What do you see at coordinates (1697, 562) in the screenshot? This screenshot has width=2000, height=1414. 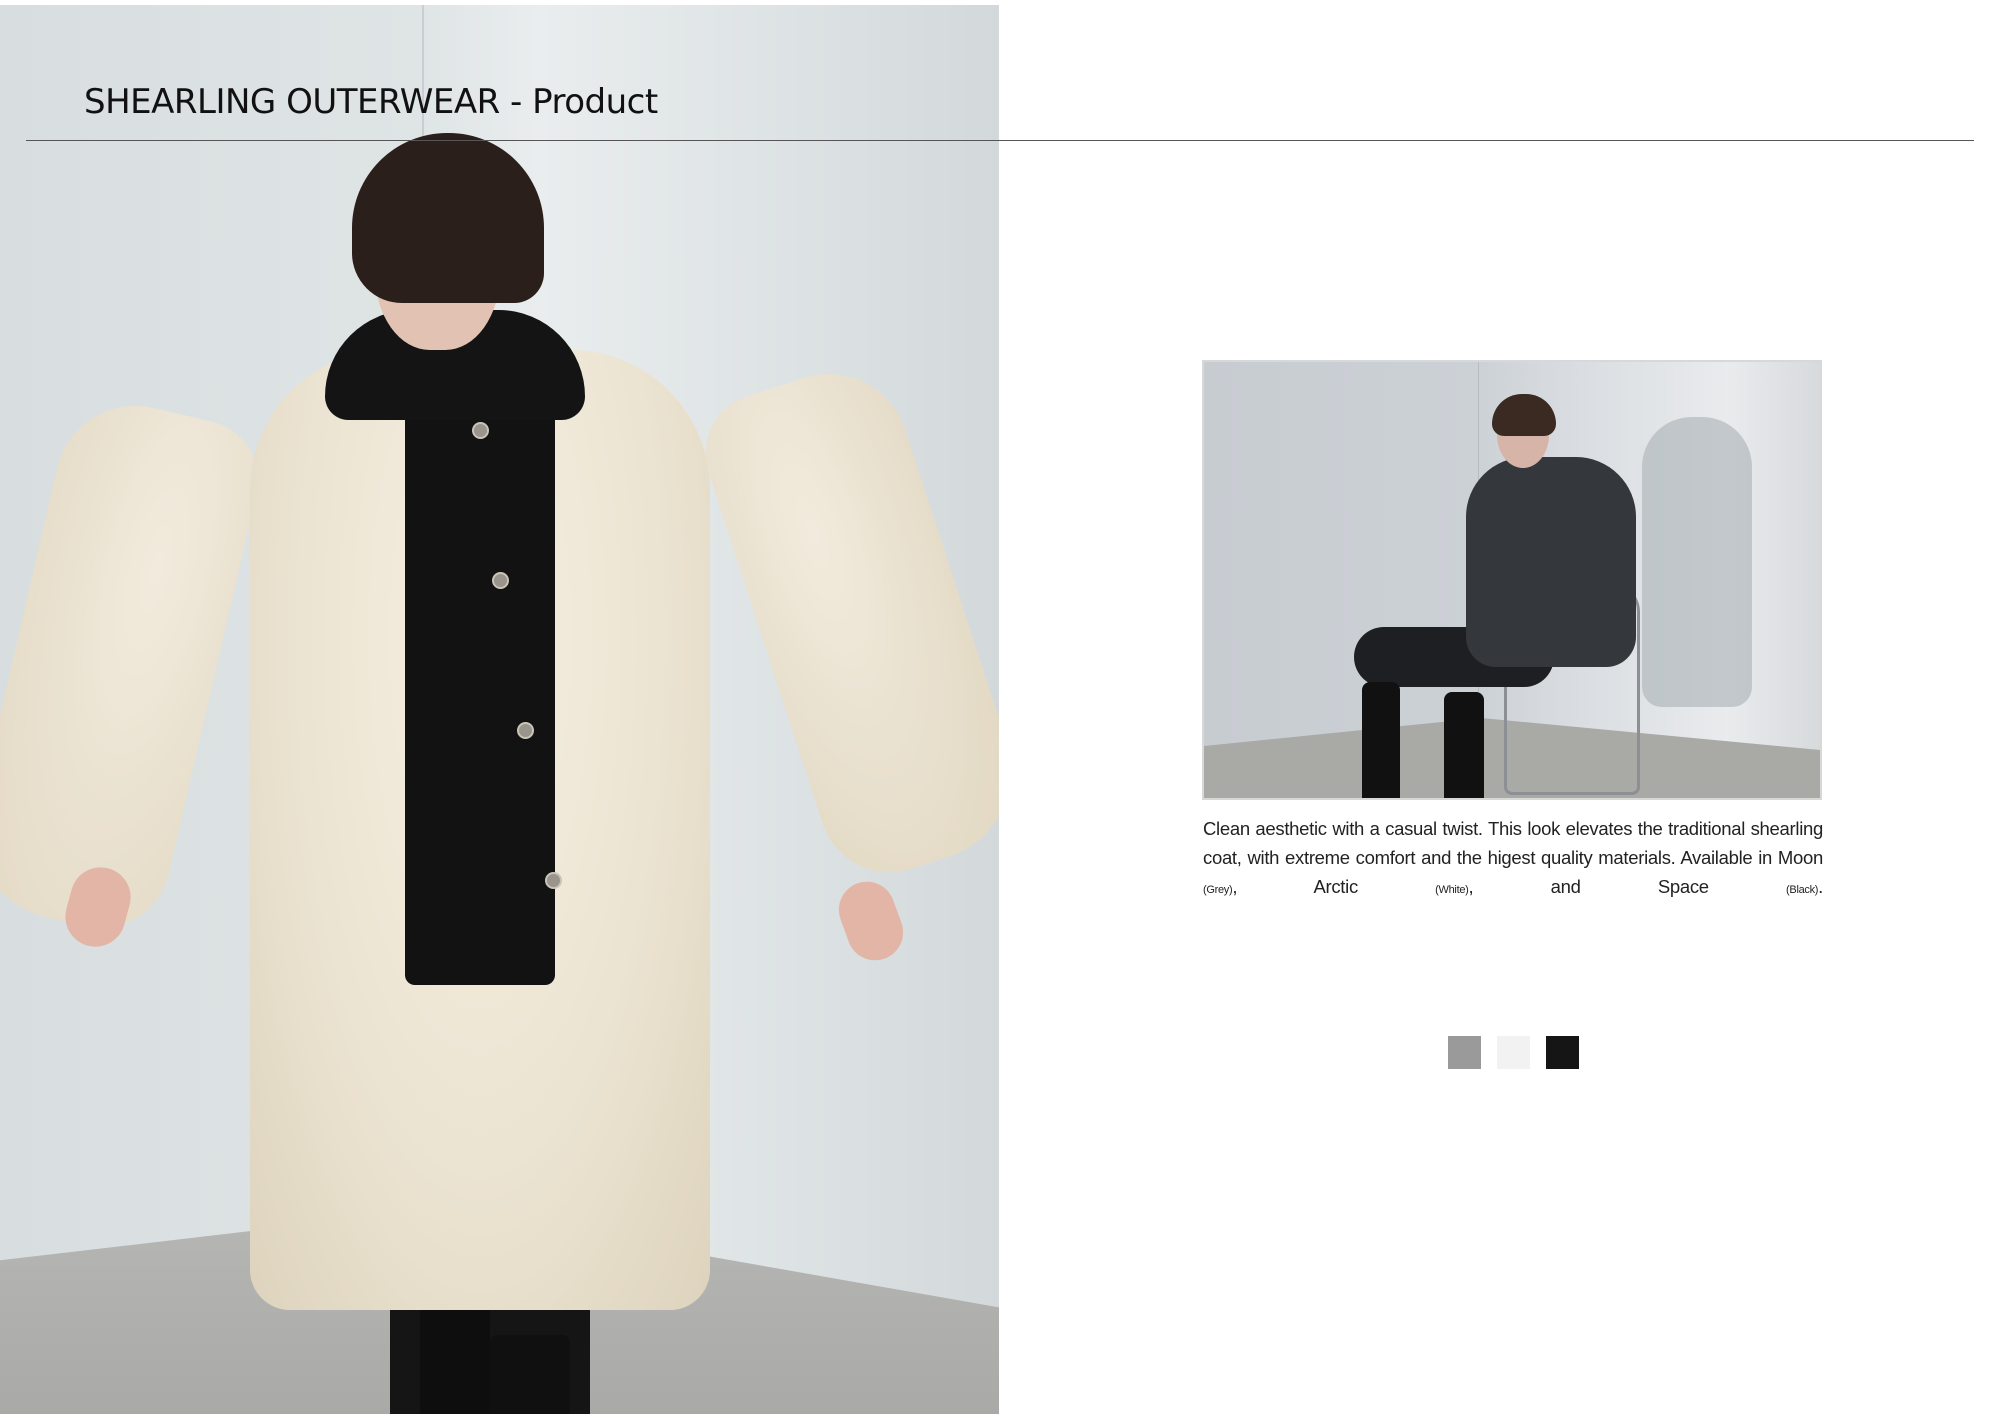 I see `wall-shadow` at bounding box center [1697, 562].